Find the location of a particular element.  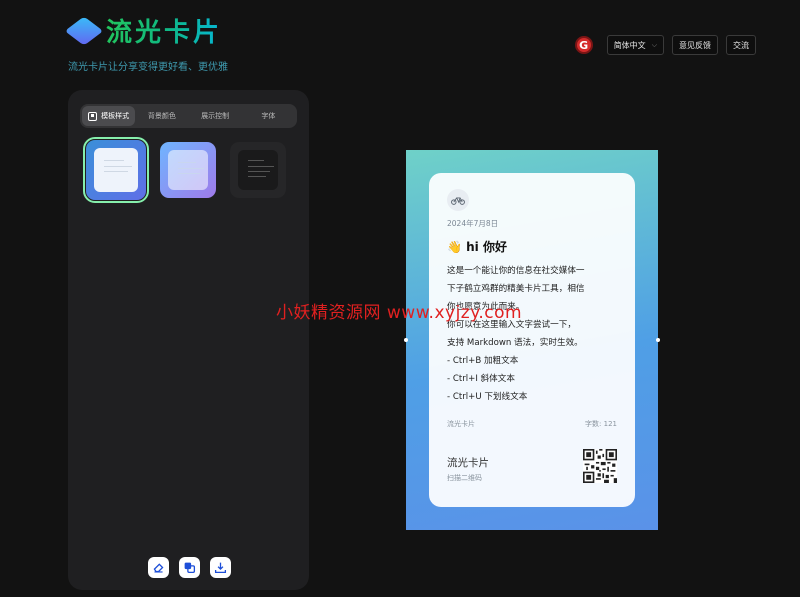

tab-display-control: 展示控制 is located at coordinates (215, 116).